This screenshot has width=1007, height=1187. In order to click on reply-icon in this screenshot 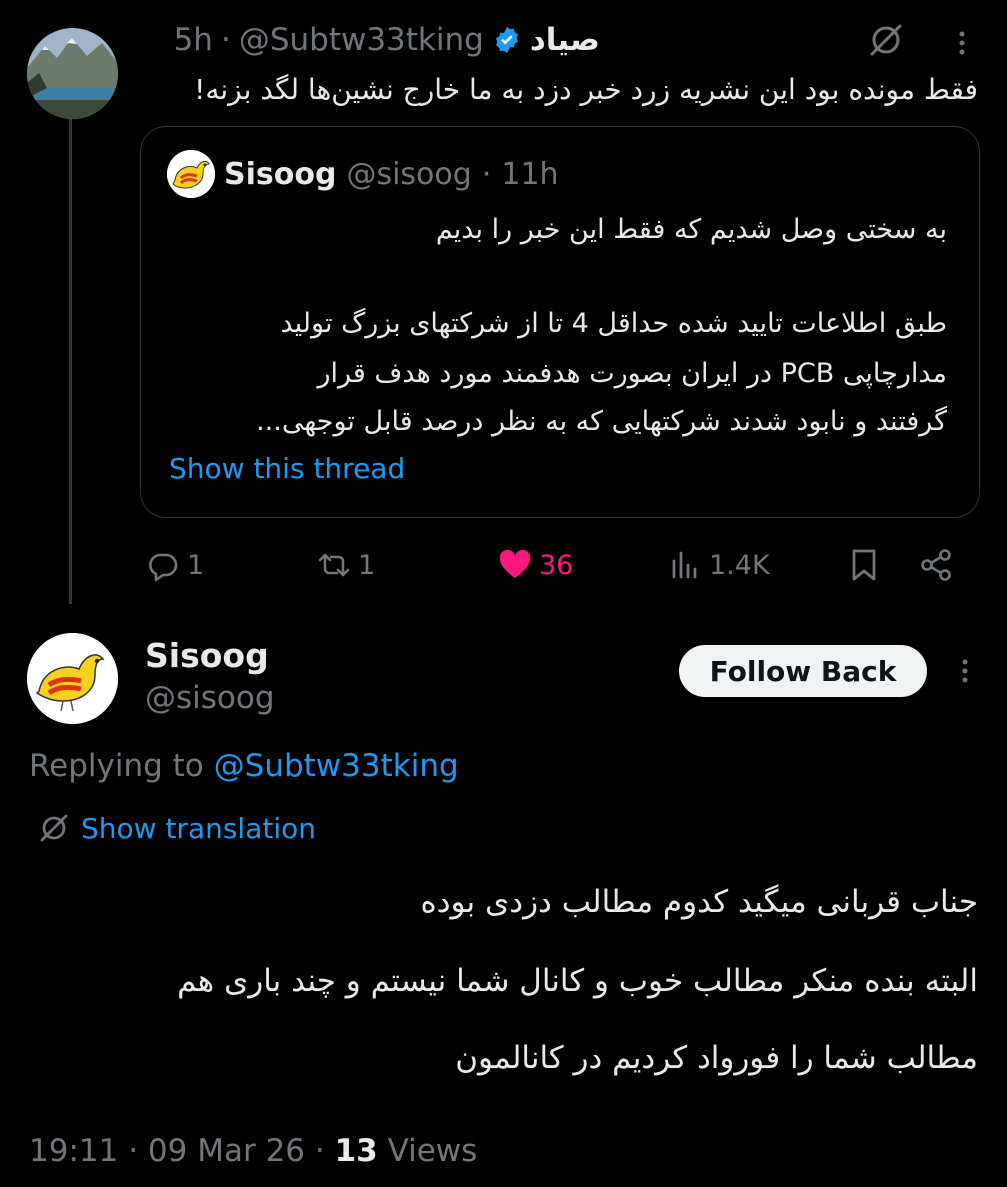, I will do `click(163, 567)`.